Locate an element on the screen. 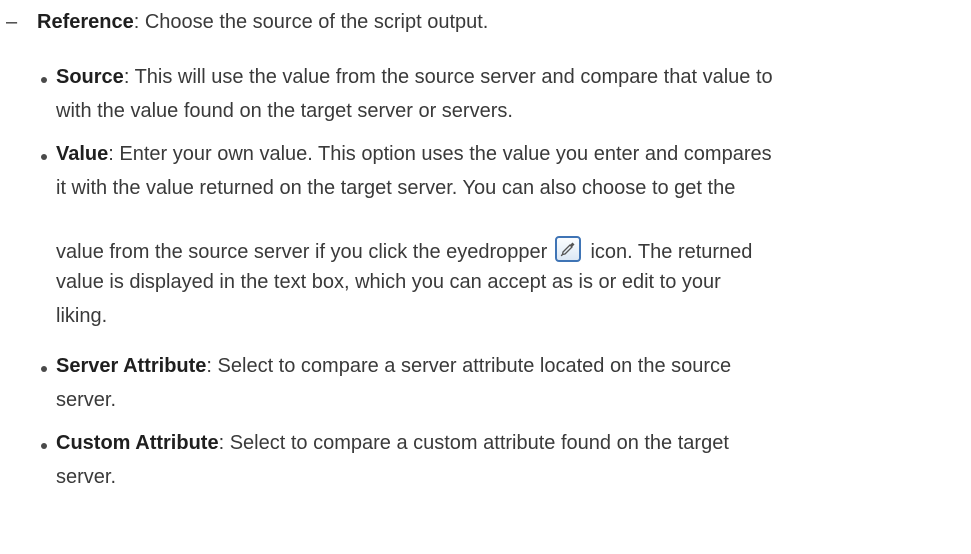  reference-label: Reference is located at coordinates (85, 22).